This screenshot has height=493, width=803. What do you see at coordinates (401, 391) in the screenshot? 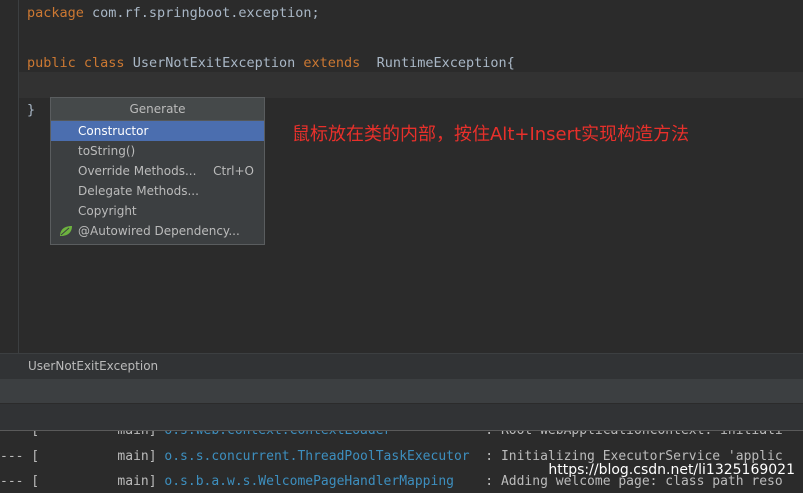
I see `tool-window-header` at bounding box center [401, 391].